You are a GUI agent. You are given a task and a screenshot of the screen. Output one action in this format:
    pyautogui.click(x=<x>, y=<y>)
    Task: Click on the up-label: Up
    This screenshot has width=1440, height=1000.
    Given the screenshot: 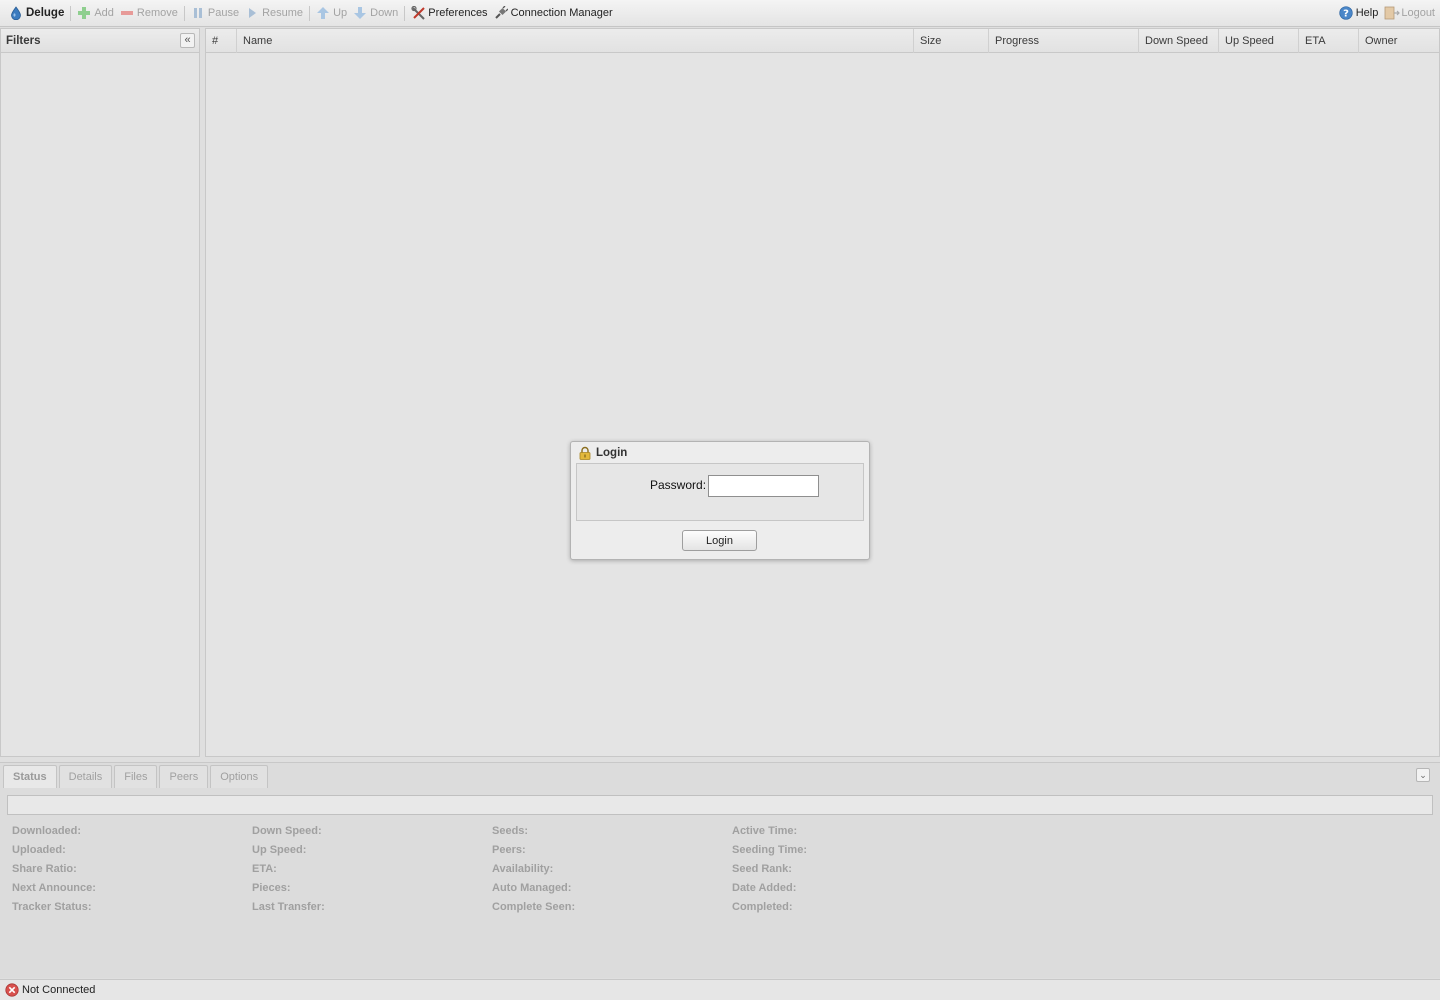 What is the action you would take?
    pyautogui.click(x=340, y=13)
    